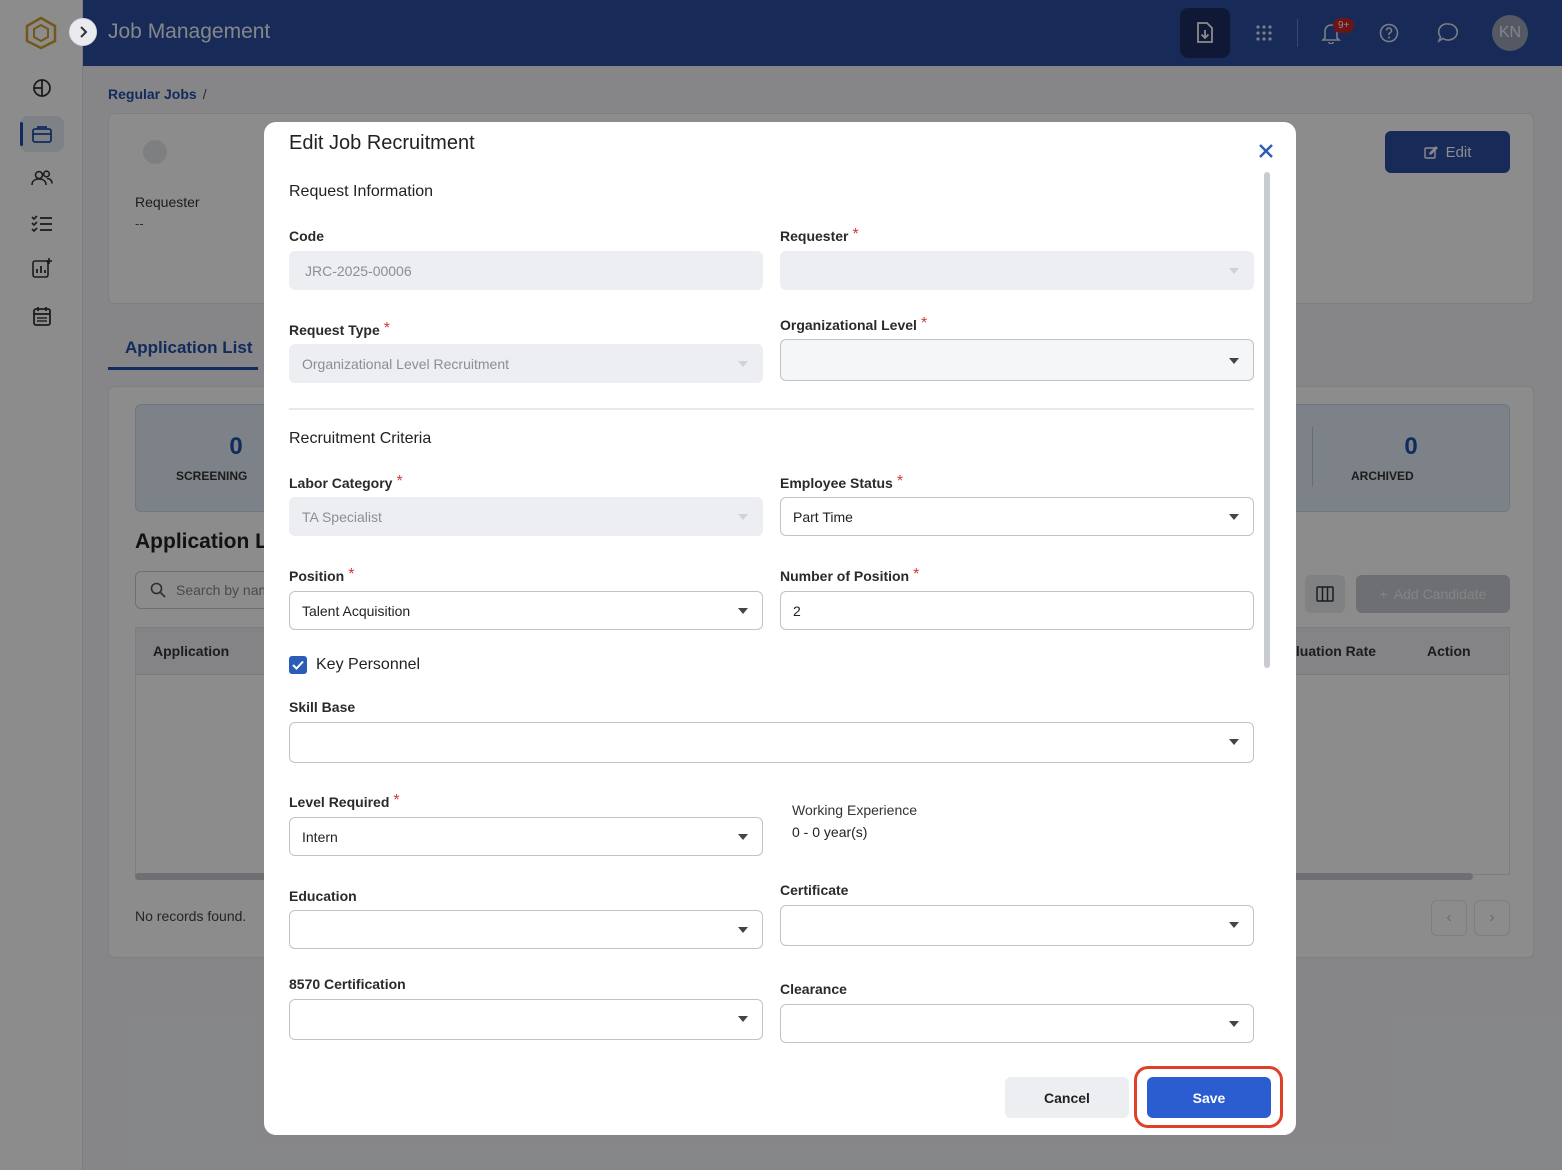 The image size is (1562, 1170). I want to click on key-personnel-label: Key Personnel, so click(368, 665).